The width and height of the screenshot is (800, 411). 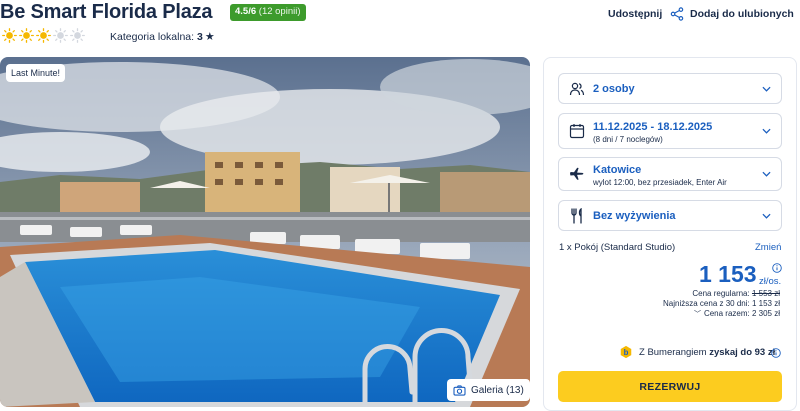 I want to click on reserve-button: REZERWUJ, so click(x=670, y=386).